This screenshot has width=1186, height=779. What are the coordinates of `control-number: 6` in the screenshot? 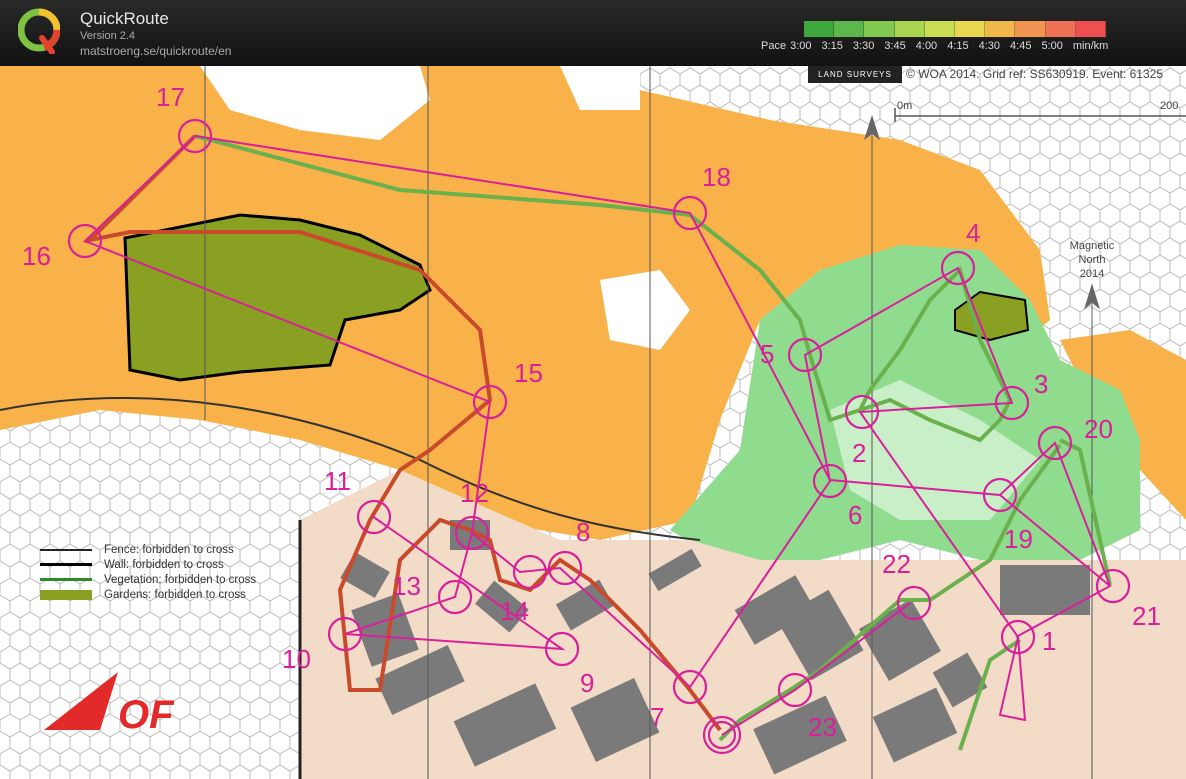 It's located at (855, 515).